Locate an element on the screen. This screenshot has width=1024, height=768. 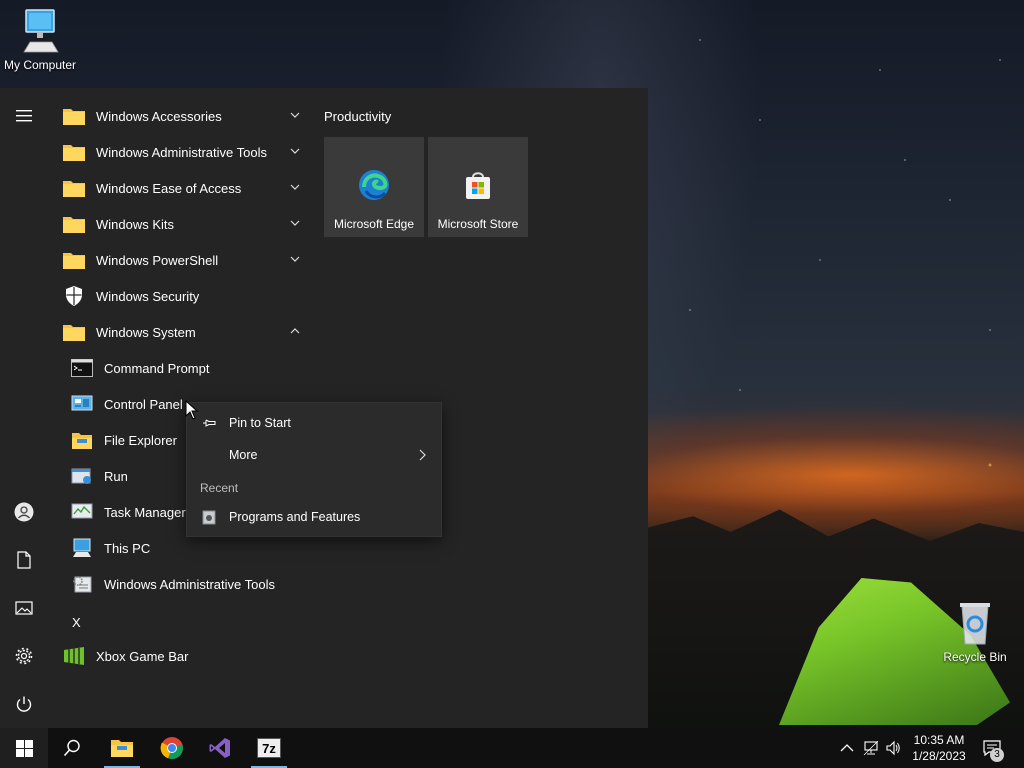
tile-microsoft-edge: Microsoft Edge is located at coordinates (374, 187).